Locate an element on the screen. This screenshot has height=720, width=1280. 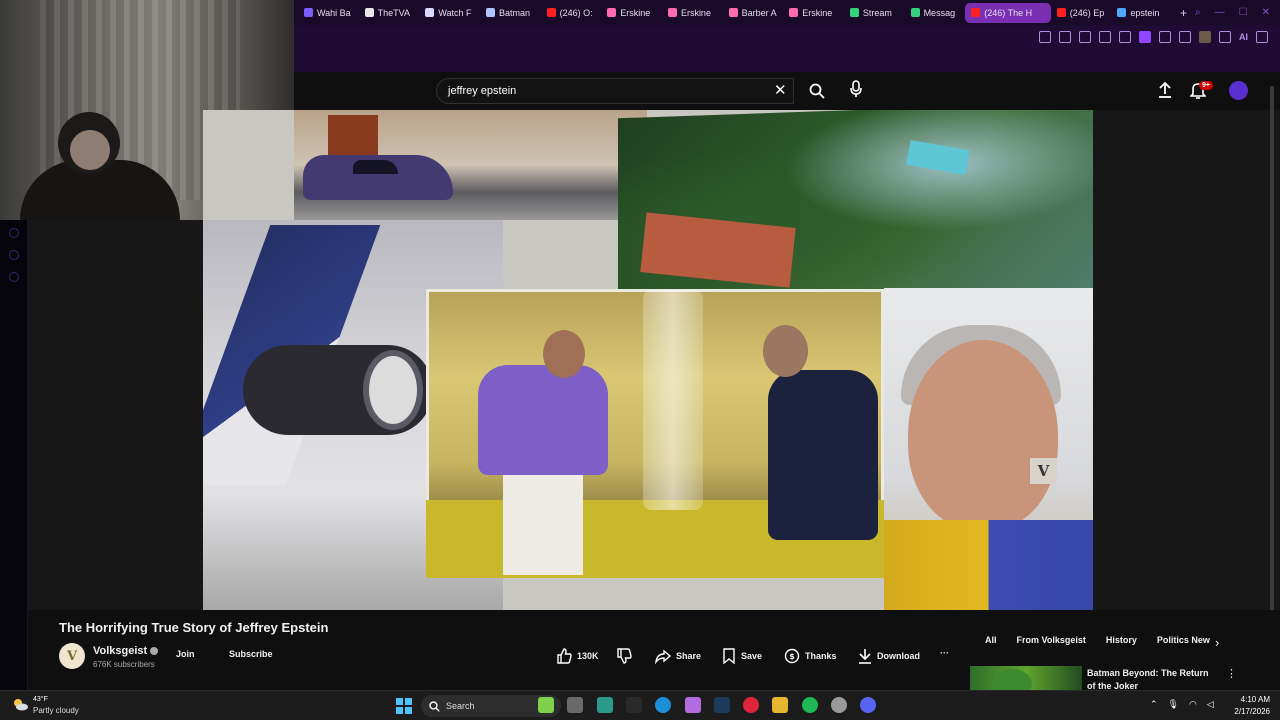
recommendation-thumbnail is located at coordinates (1026, 678).